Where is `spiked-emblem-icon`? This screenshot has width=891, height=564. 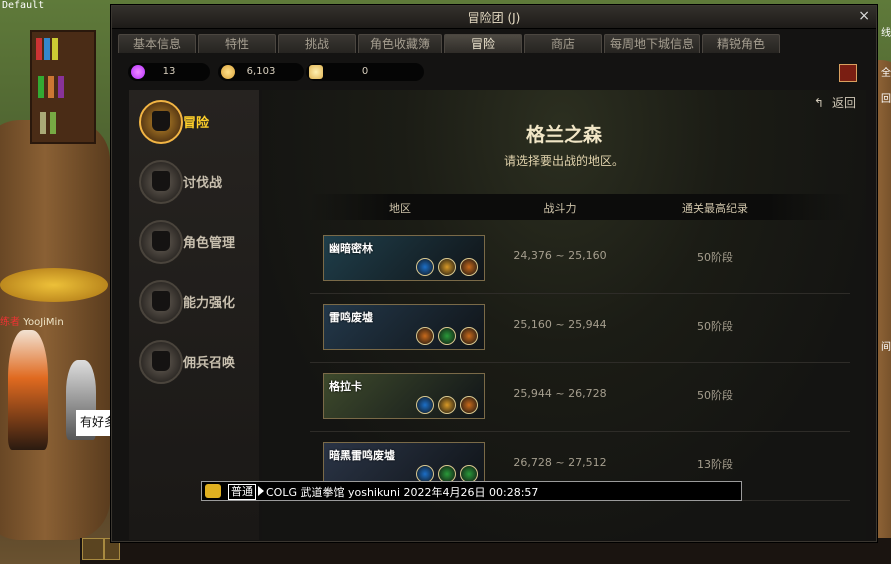 spiked-emblem-icon is located at coordinates (161, 302).